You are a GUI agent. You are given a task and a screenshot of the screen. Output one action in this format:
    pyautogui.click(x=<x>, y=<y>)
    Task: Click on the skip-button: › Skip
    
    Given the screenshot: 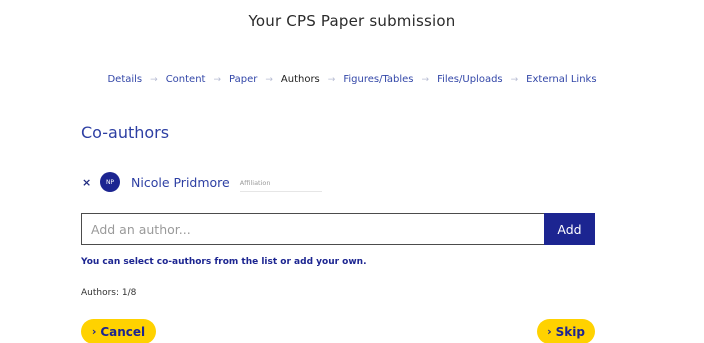 What is the action you would take?
    pyautogui.click(x=566, y=331)
    